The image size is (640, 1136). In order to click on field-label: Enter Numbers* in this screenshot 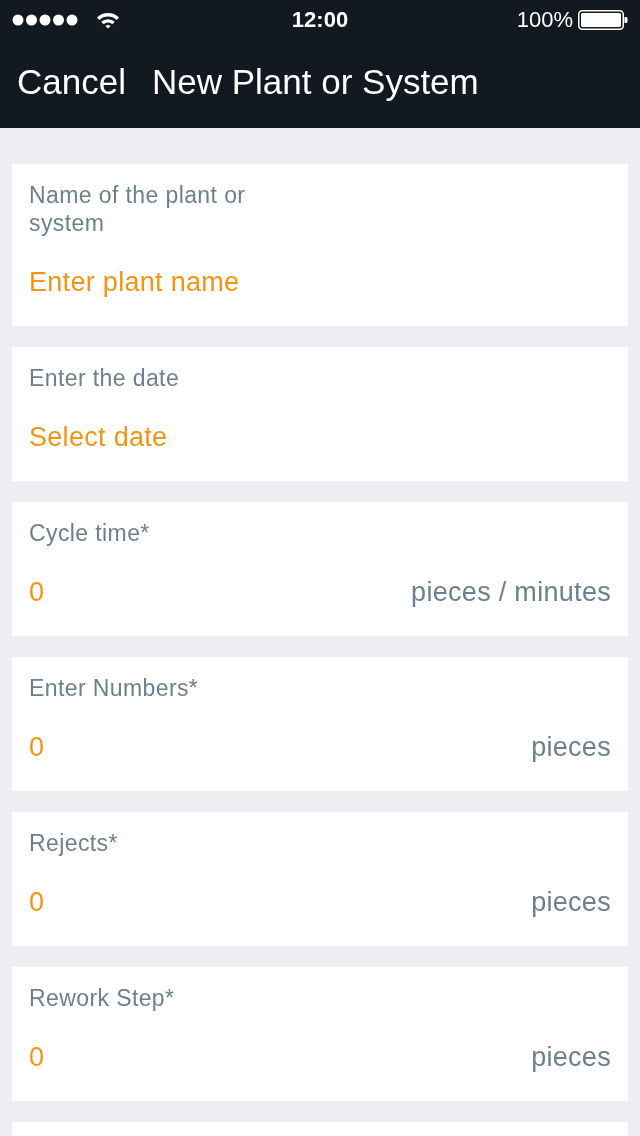, I will do `click(114, 688)`.